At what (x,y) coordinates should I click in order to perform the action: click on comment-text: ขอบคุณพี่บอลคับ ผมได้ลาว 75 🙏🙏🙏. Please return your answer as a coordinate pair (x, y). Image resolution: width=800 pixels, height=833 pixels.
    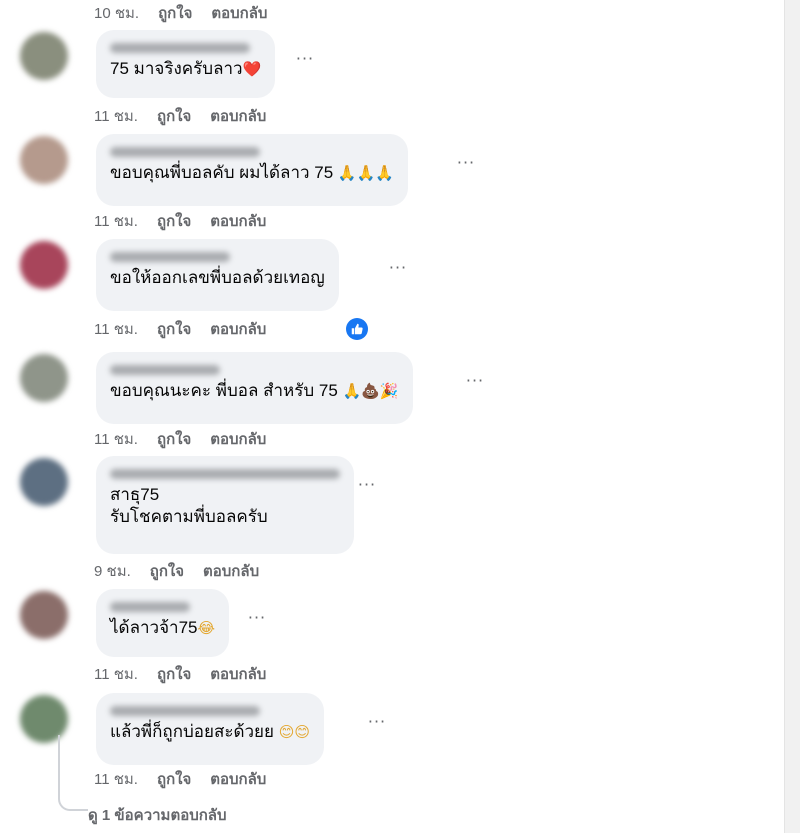
    Looking at the image, I should click on (252, 173).